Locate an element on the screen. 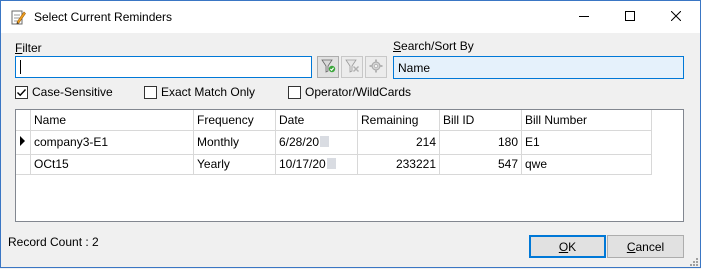  filter-options-button is located at coordinates (376, 67).